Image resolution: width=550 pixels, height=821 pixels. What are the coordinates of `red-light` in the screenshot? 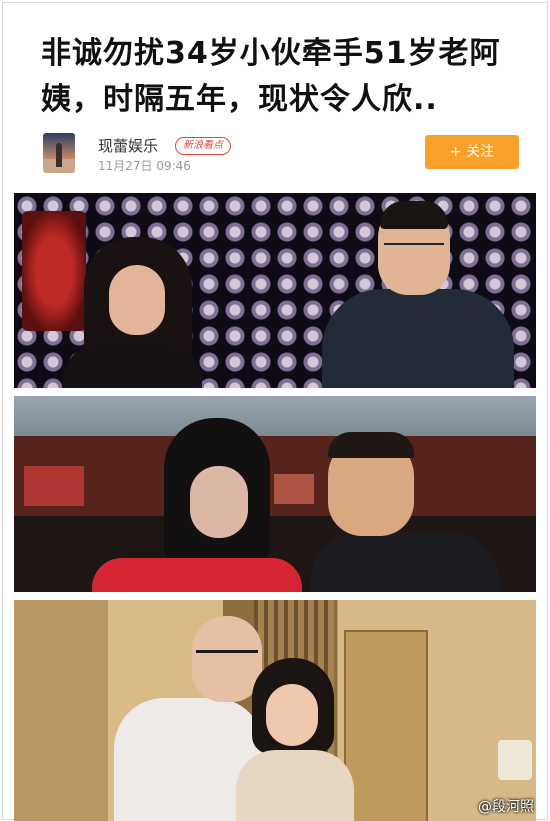 It's located at (54, 486).